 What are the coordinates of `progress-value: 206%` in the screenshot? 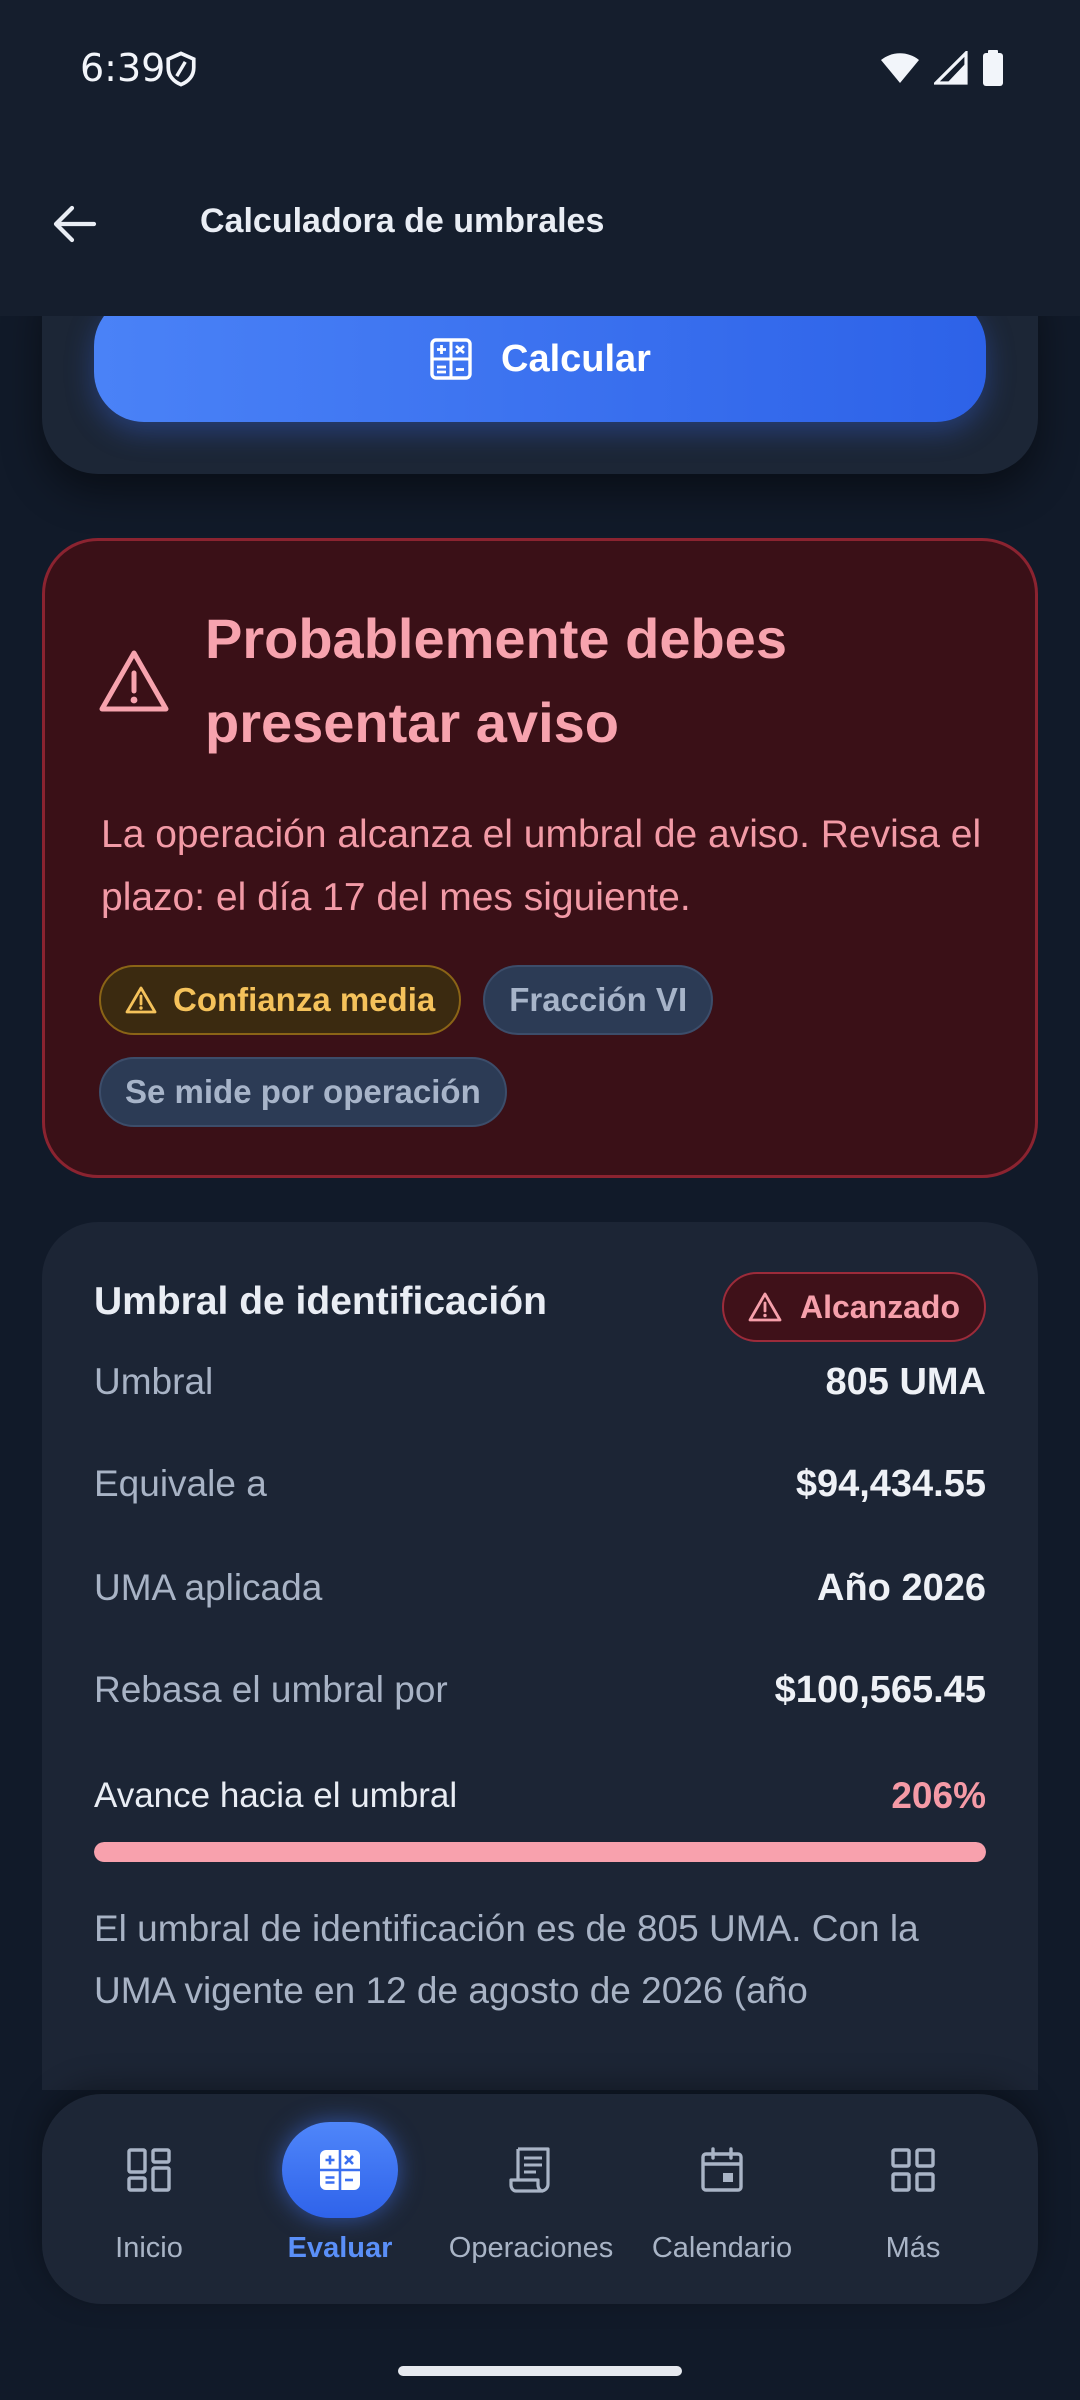 It's located at (938, 1795).